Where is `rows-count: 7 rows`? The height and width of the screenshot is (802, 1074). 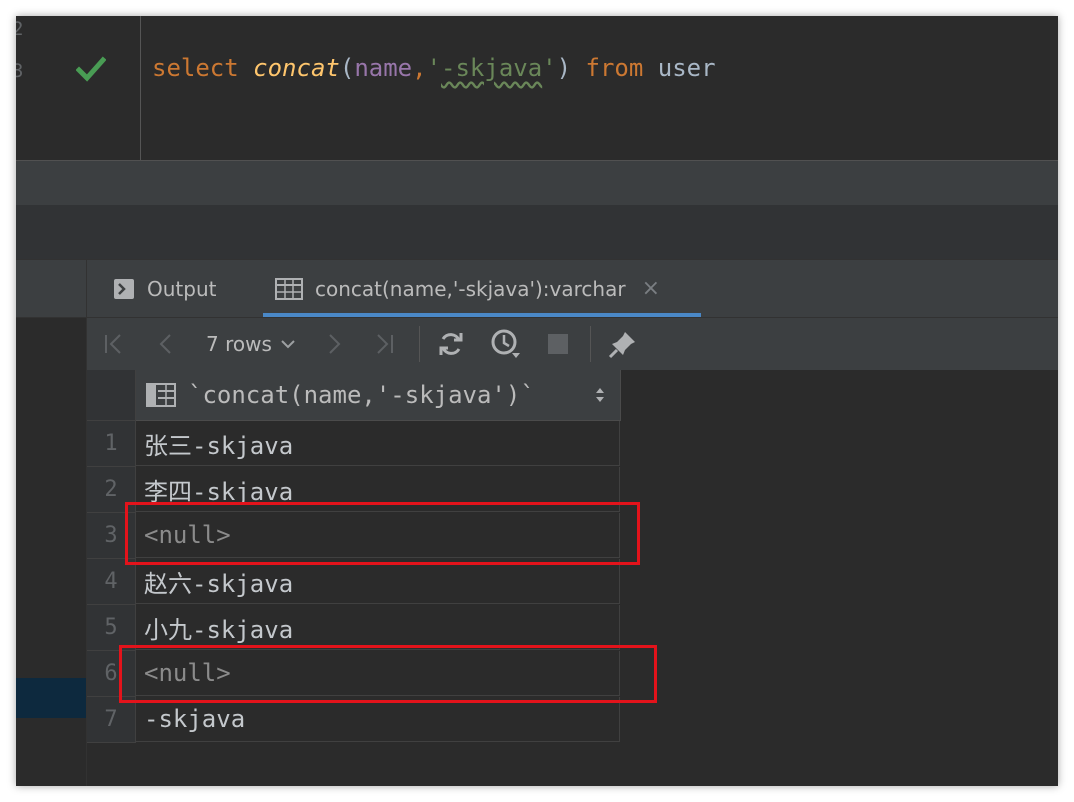
rows-count: 7 rows is located at coordinates (239, 344).